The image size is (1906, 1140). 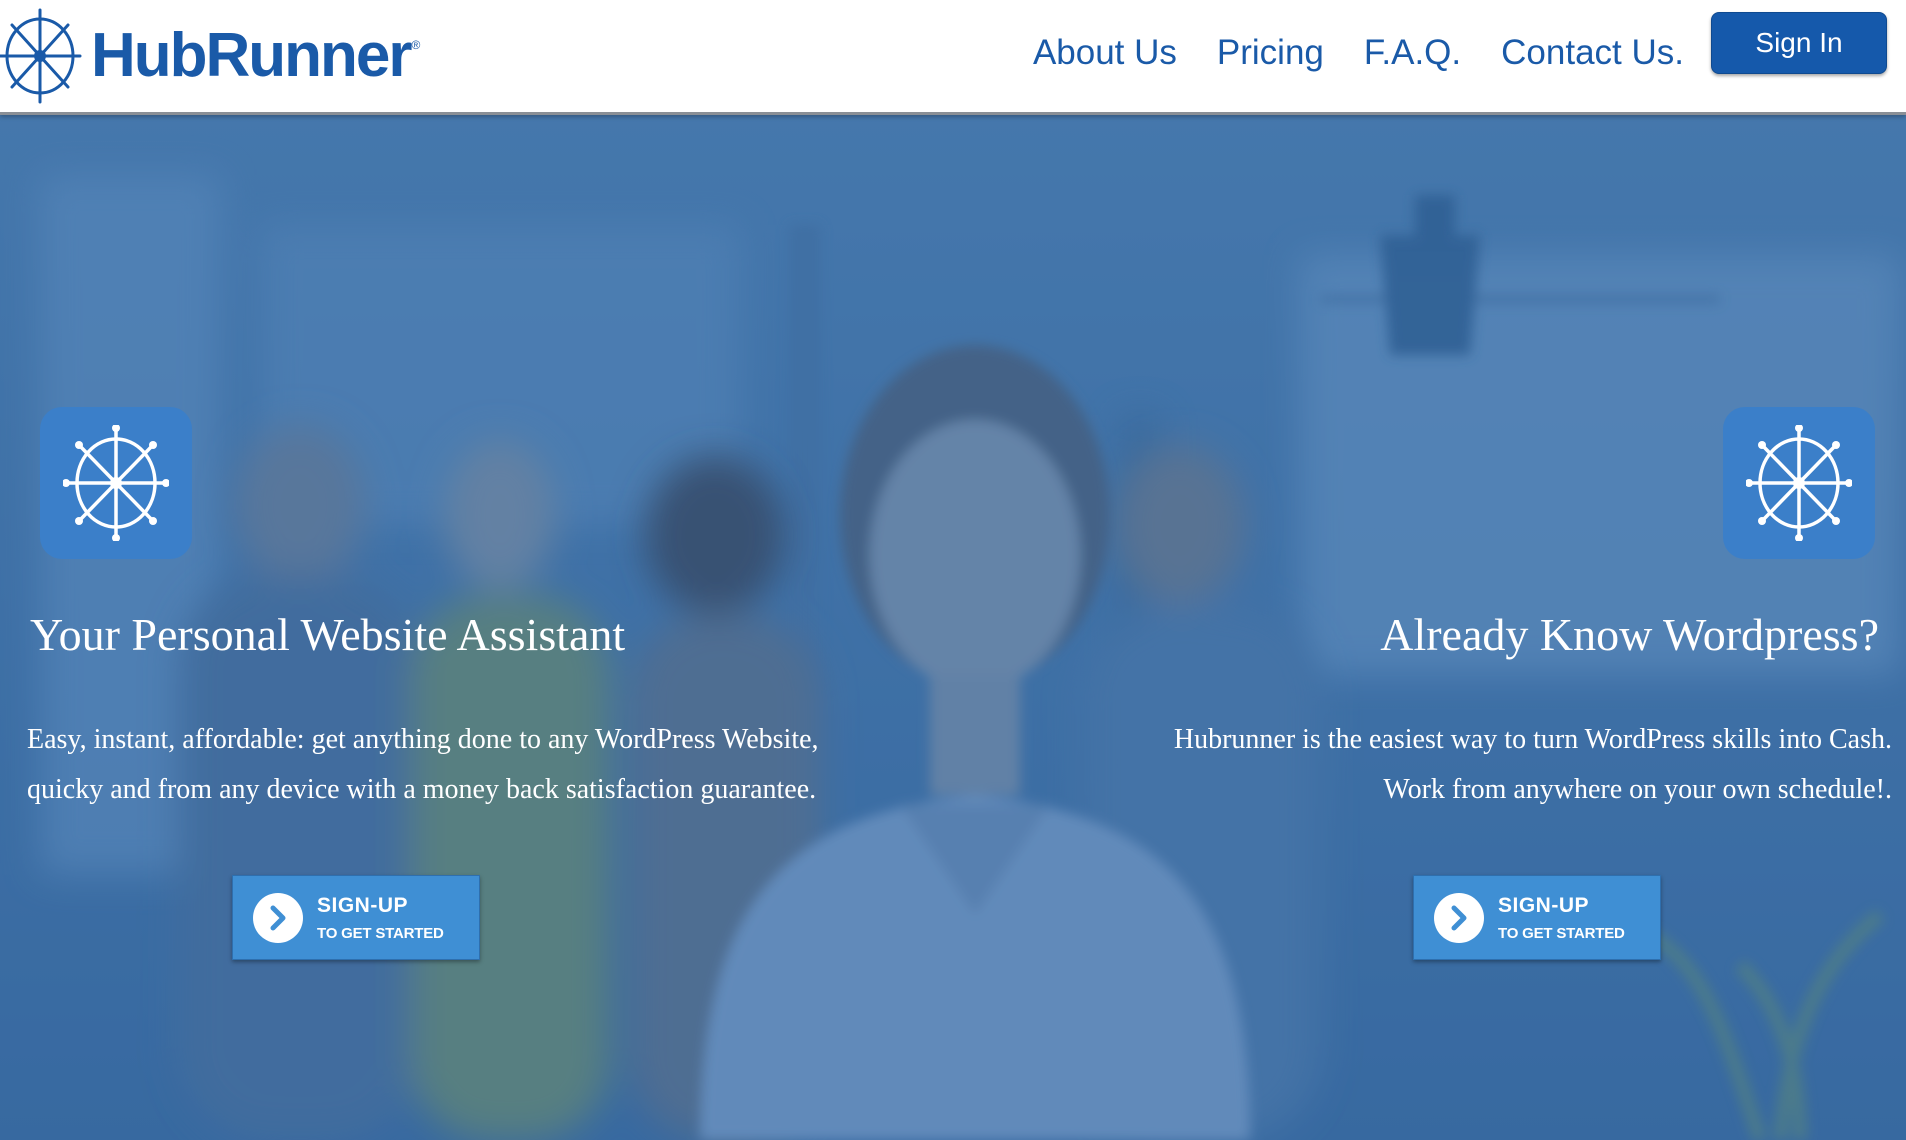 What do you see at coordinates (328, 634) in the screenshot?
I see `assistant-feature-title: Your Personal Website Assistant` at bounding box center [328, 634].